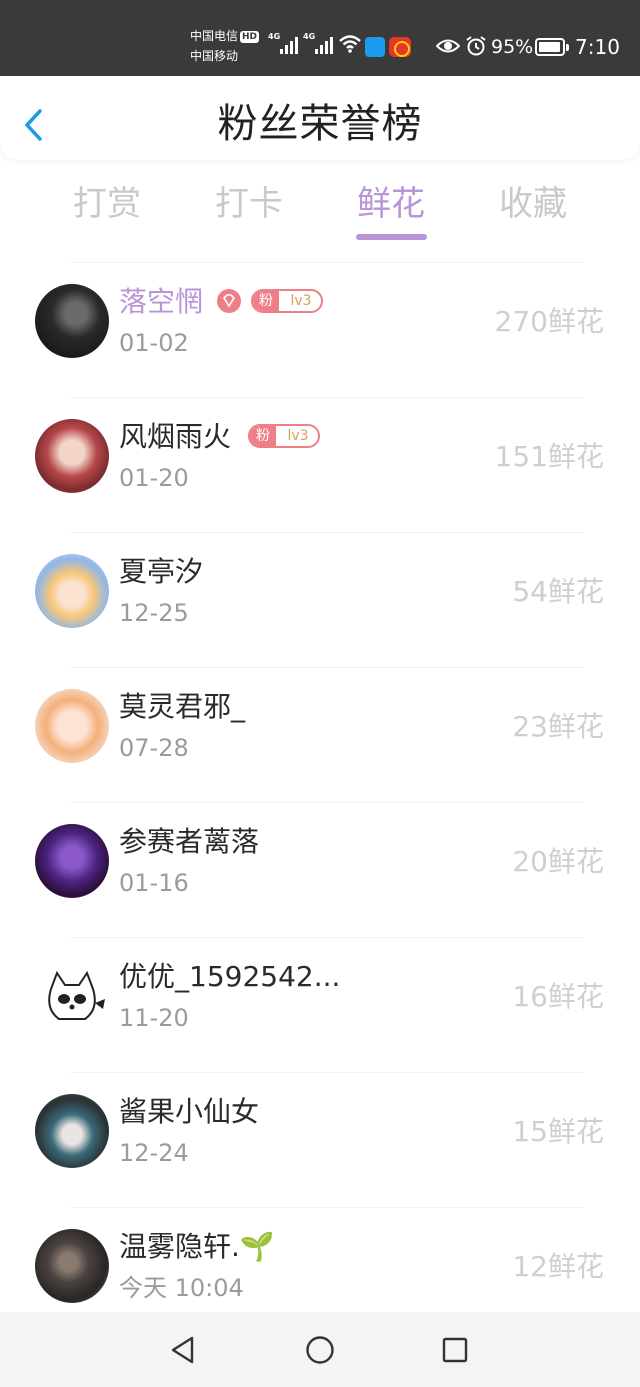 This screenshot has width=640, height=1387. Describe the element at coordinates (189, 841) in the screenshot. I see `user-name: 参赛者蓠落` at that location.